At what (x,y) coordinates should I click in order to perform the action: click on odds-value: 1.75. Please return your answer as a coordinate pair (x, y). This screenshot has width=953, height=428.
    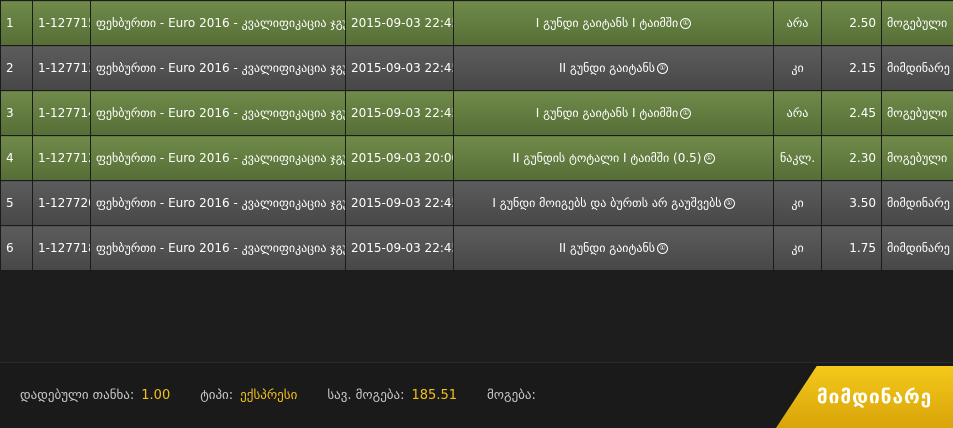
    Looking at the image, I should click on (852, 248).